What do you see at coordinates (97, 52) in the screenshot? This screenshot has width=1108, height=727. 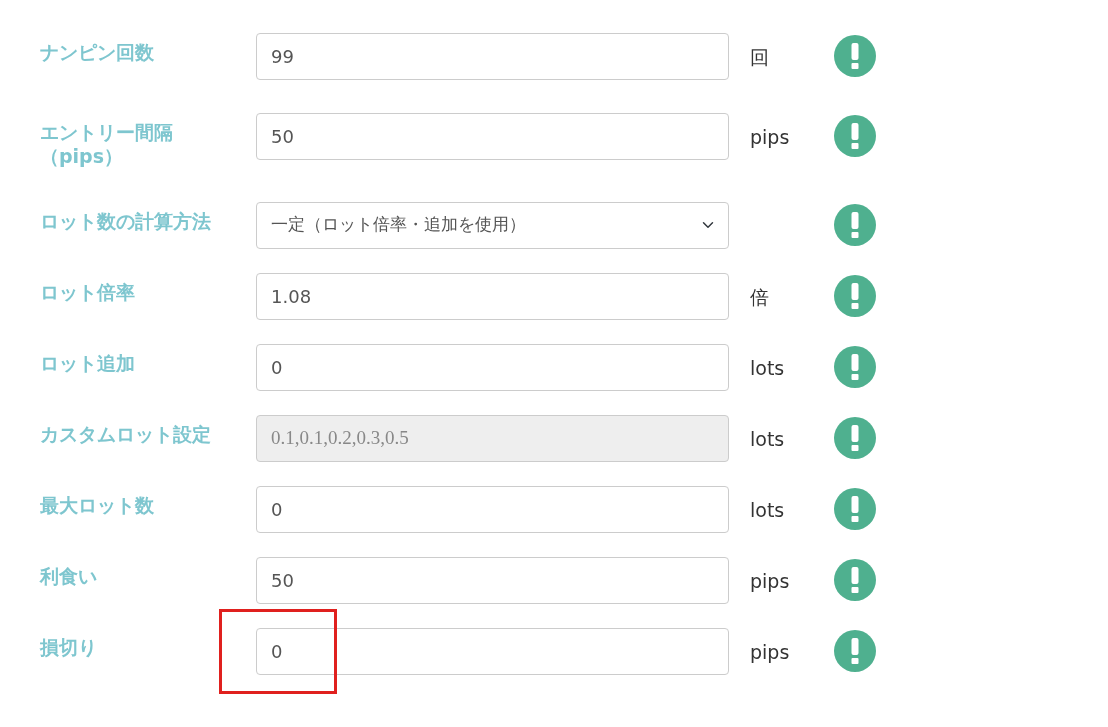 I see `field-label: ナンピン回数` at bounding box center [97, 52].